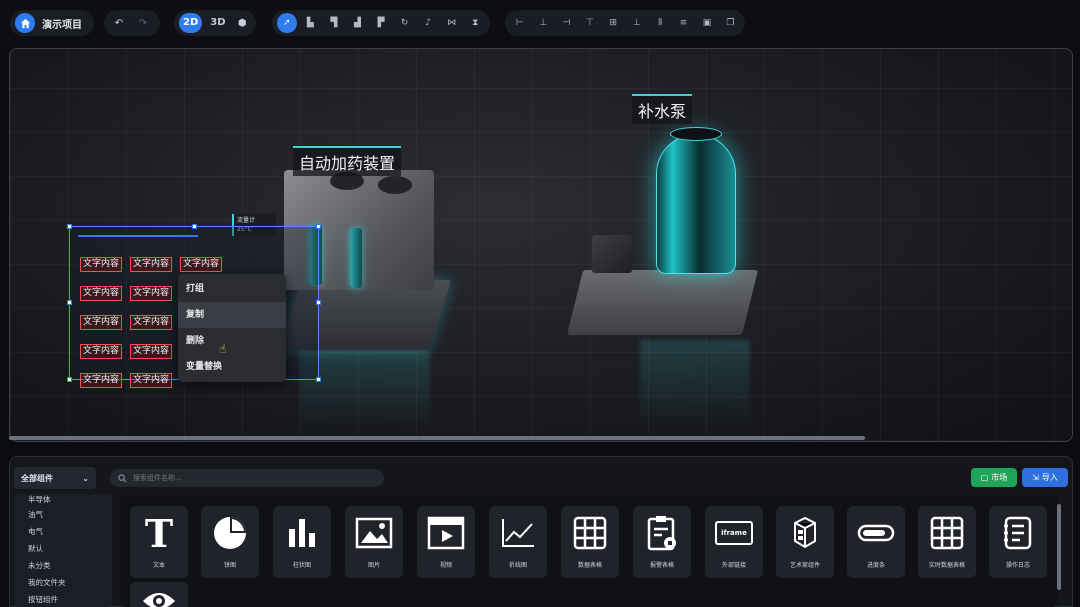 This screenshot has height=607, width=1080. I want to click on alarm-table-icon, so click(662, 533).